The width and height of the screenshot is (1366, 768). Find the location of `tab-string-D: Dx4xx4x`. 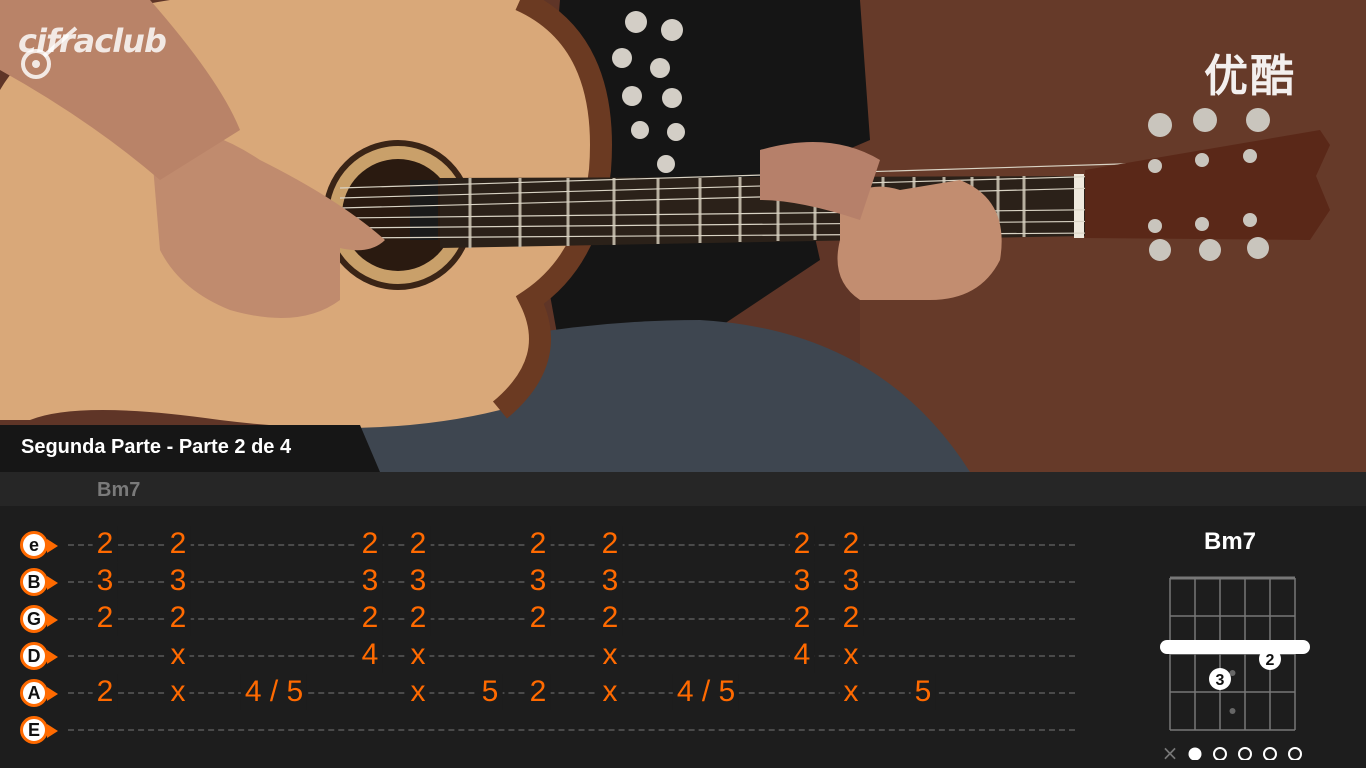

tab-string-D: Dx4xx4x is located at coordinates (540, 655).